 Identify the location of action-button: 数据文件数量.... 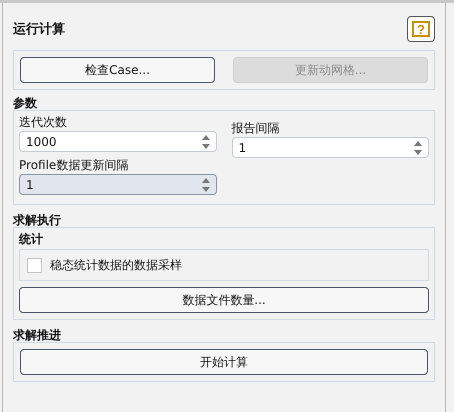
(224, 300).